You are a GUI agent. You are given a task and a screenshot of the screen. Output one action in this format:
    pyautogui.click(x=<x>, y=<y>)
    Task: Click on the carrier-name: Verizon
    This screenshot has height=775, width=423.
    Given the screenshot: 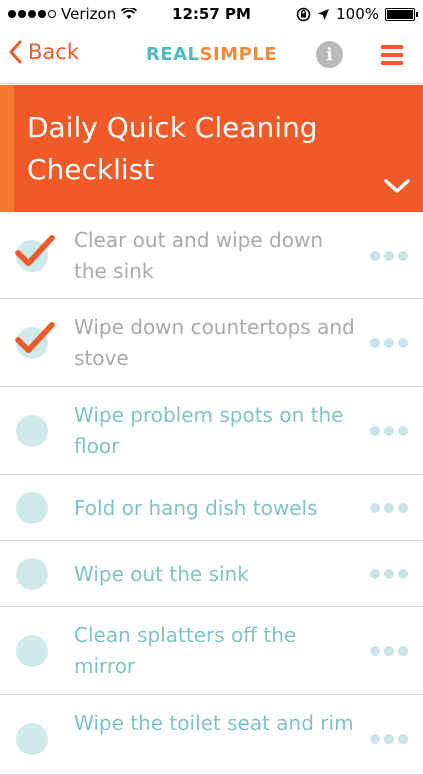 What is the action you would take?
    pyautogui.click(x=89, y=14)
    